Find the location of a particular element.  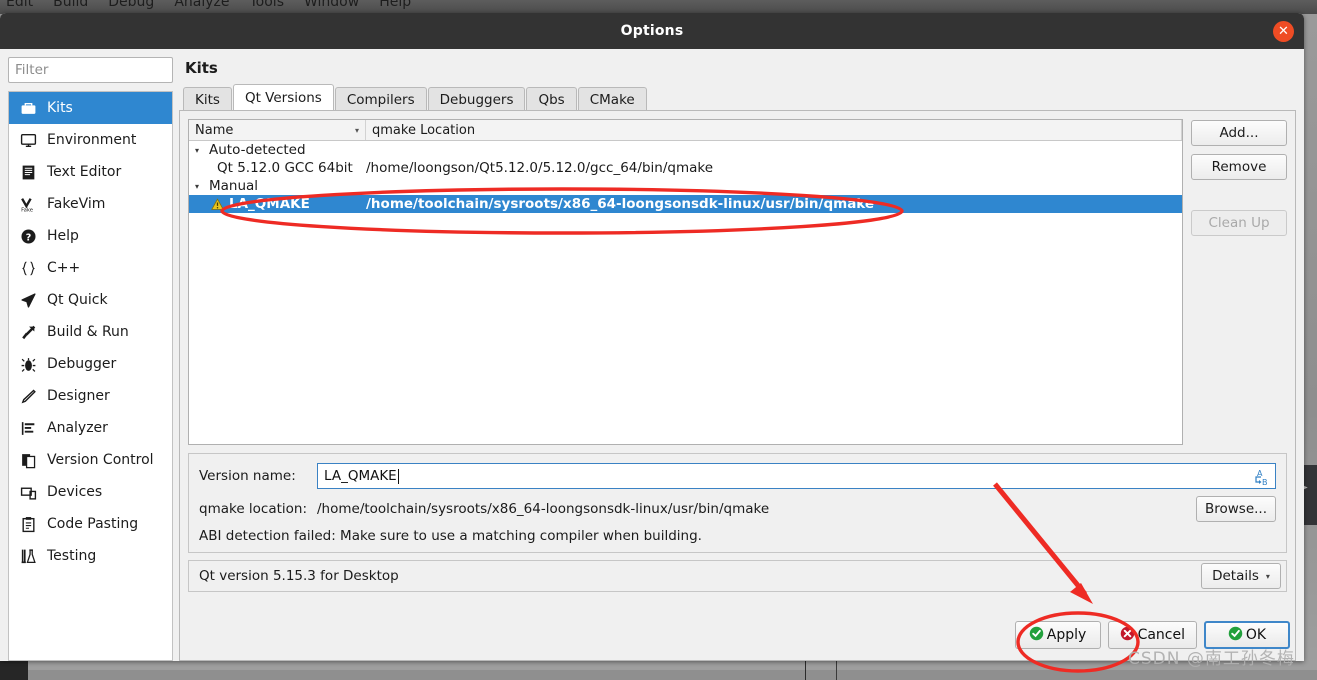

paper-plane-icon is located at coordinates (28, 300).